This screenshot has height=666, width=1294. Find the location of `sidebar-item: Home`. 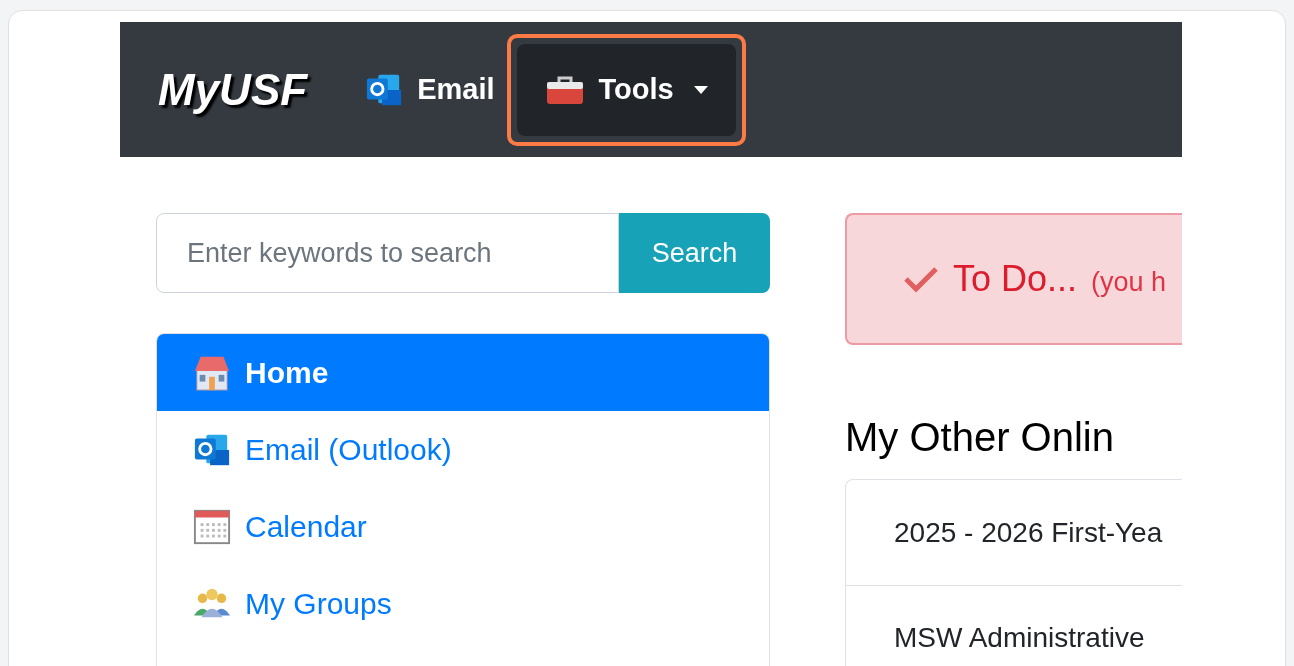

sidebar-item: Home is located at coordinates (463, 372).